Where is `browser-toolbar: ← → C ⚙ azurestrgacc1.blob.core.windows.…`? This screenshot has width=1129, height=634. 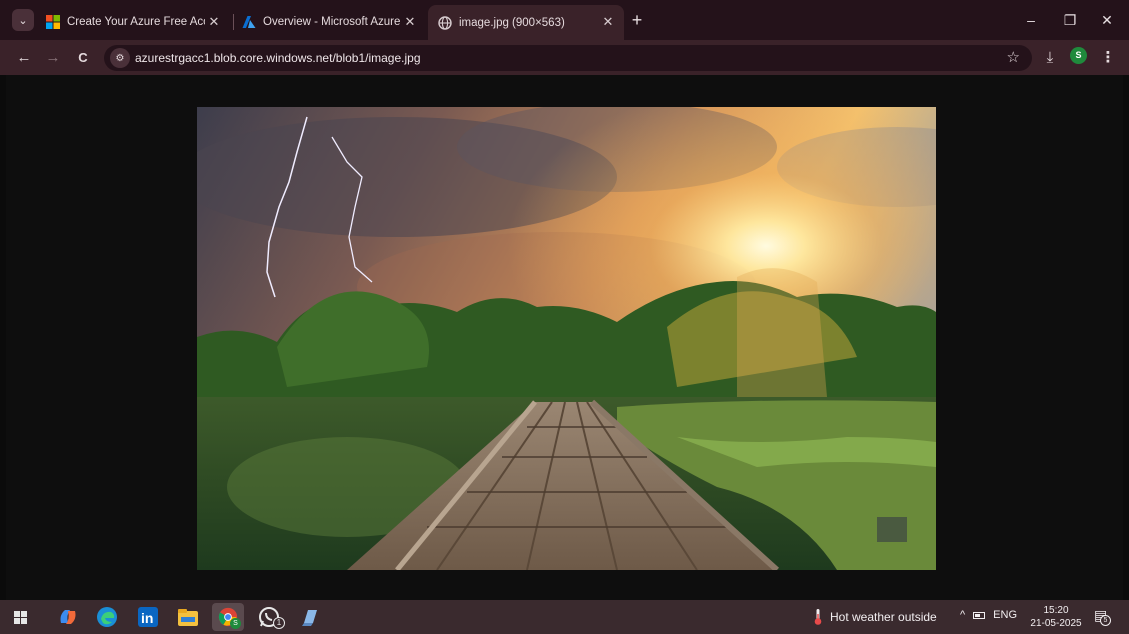
browser-toolbar: ← → C ⚙ azurestrgacc1.blob.core.windows.… is located at coordinates (564, 57).